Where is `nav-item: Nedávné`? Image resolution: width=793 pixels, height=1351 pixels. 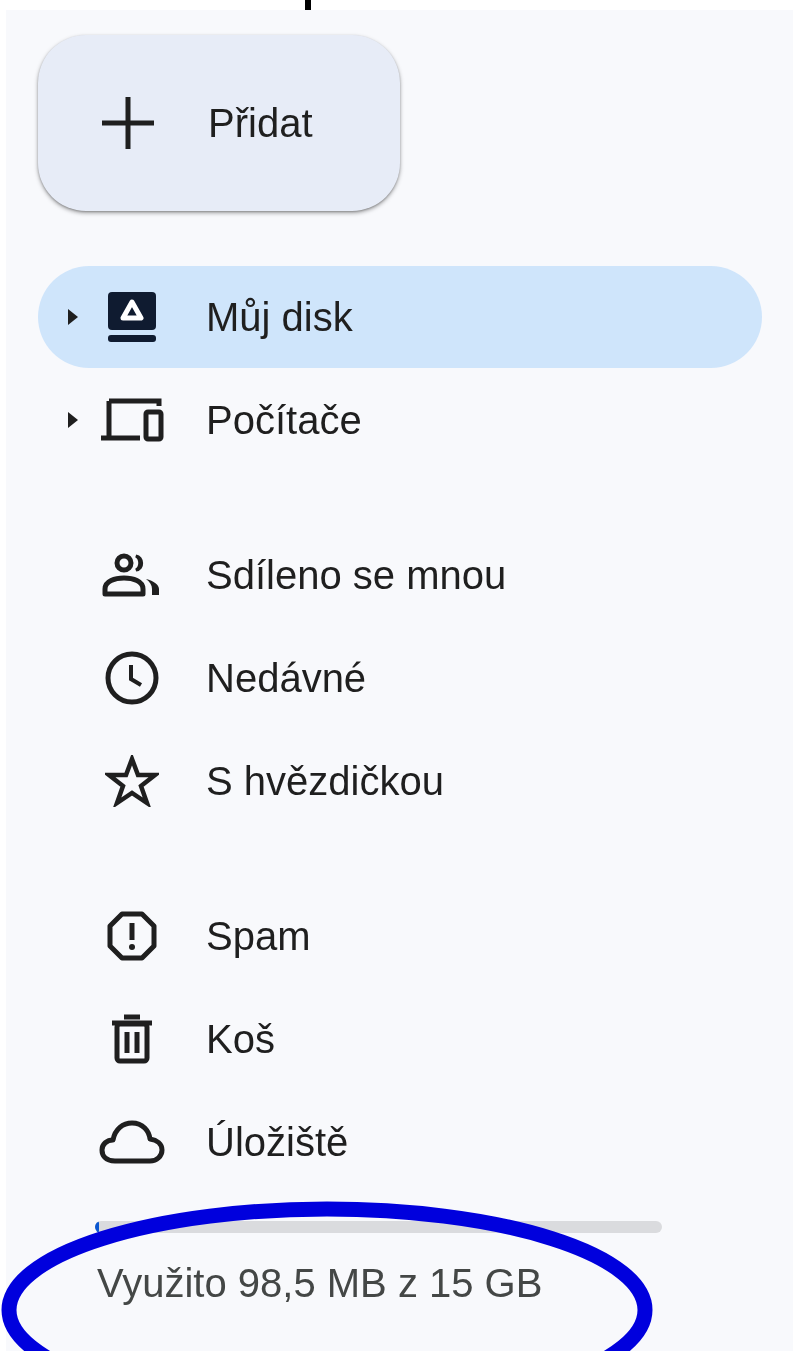
nav-item: Nedávné is located at coordinates (400, 678).